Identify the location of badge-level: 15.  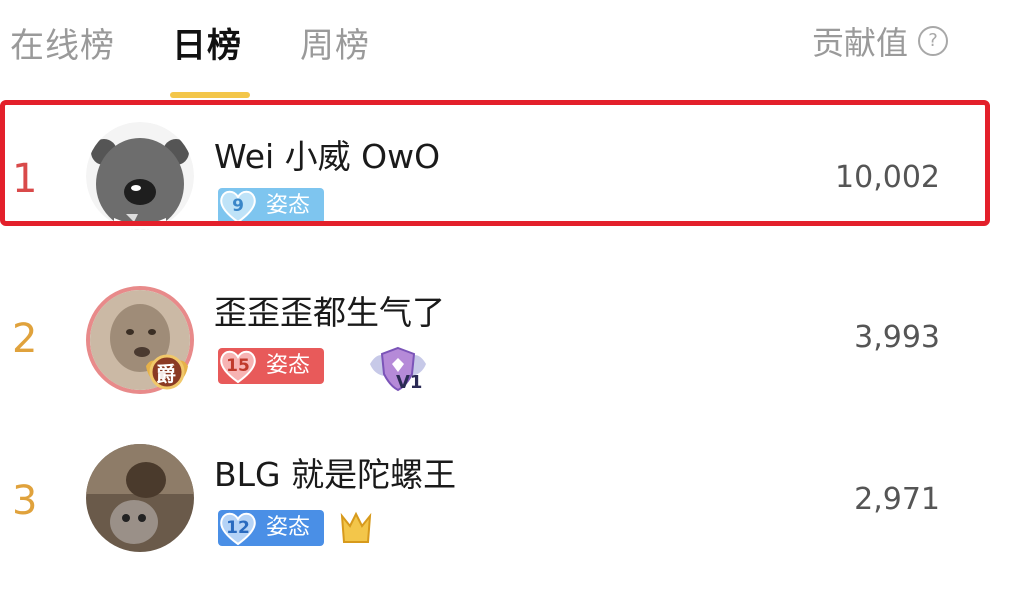
(238, 366).